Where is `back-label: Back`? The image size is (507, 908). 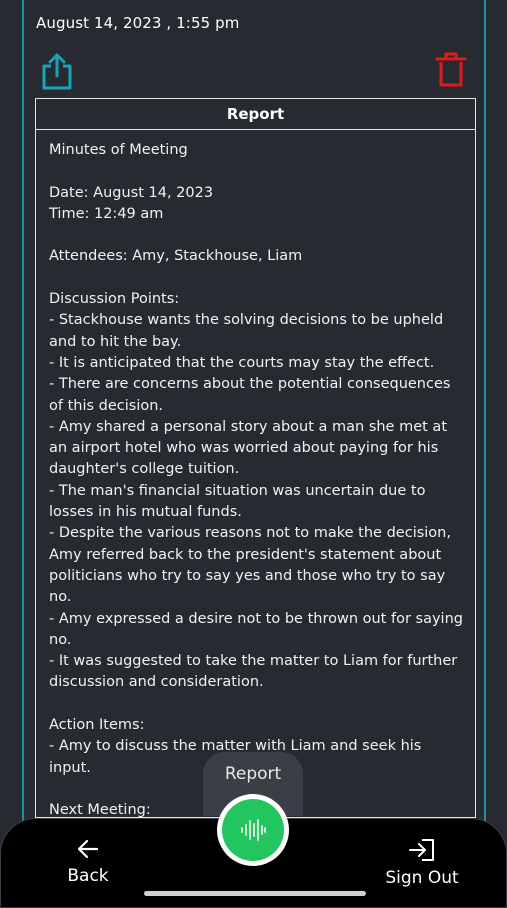 back-label: Back is located at coordinates (88, 876).